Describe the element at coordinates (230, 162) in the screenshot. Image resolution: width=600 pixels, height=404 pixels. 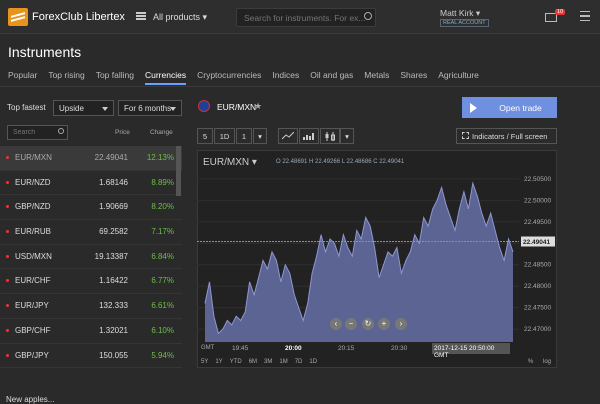
I see `chart-pair-selector: EUR/MXN ▾` at that location.